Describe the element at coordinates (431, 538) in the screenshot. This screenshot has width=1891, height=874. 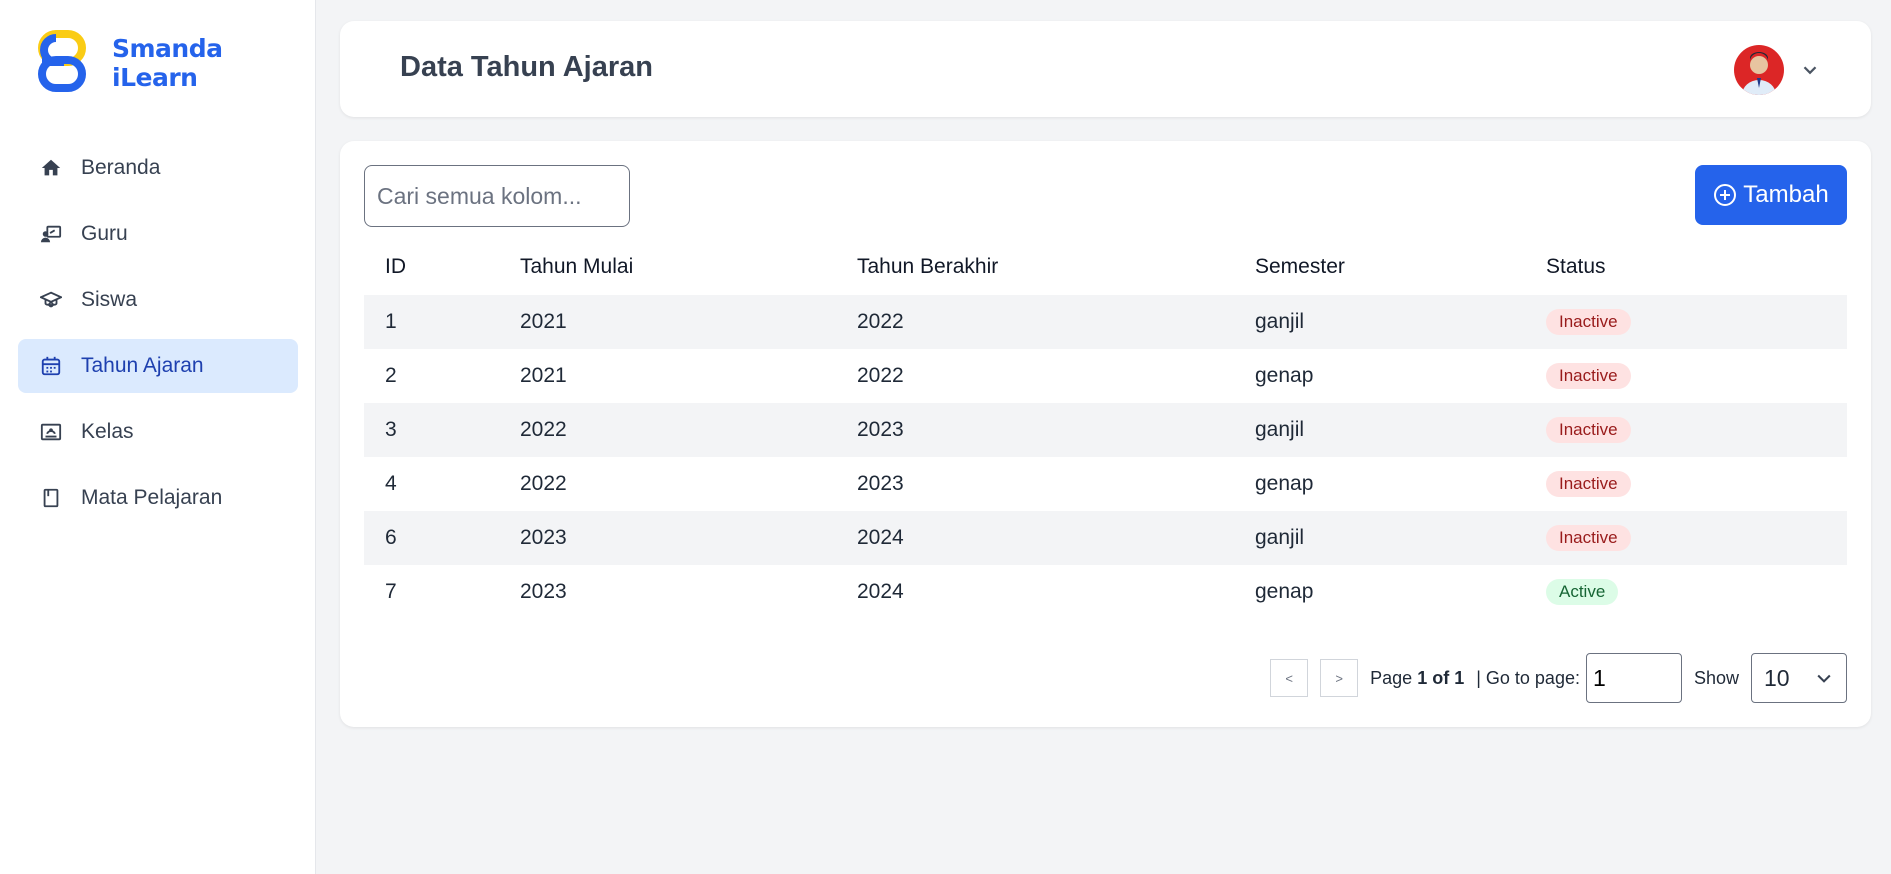
I see `cell-id: 6` at that location.